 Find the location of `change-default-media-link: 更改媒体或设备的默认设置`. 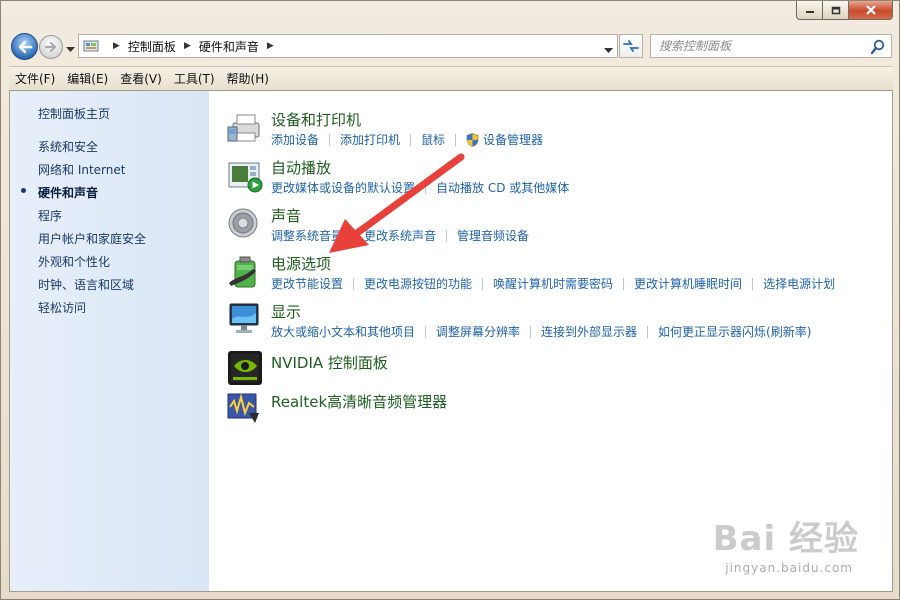

change-default-media-link: 更改媒体或设备的默认设置 is located at coordinates (343, 187).